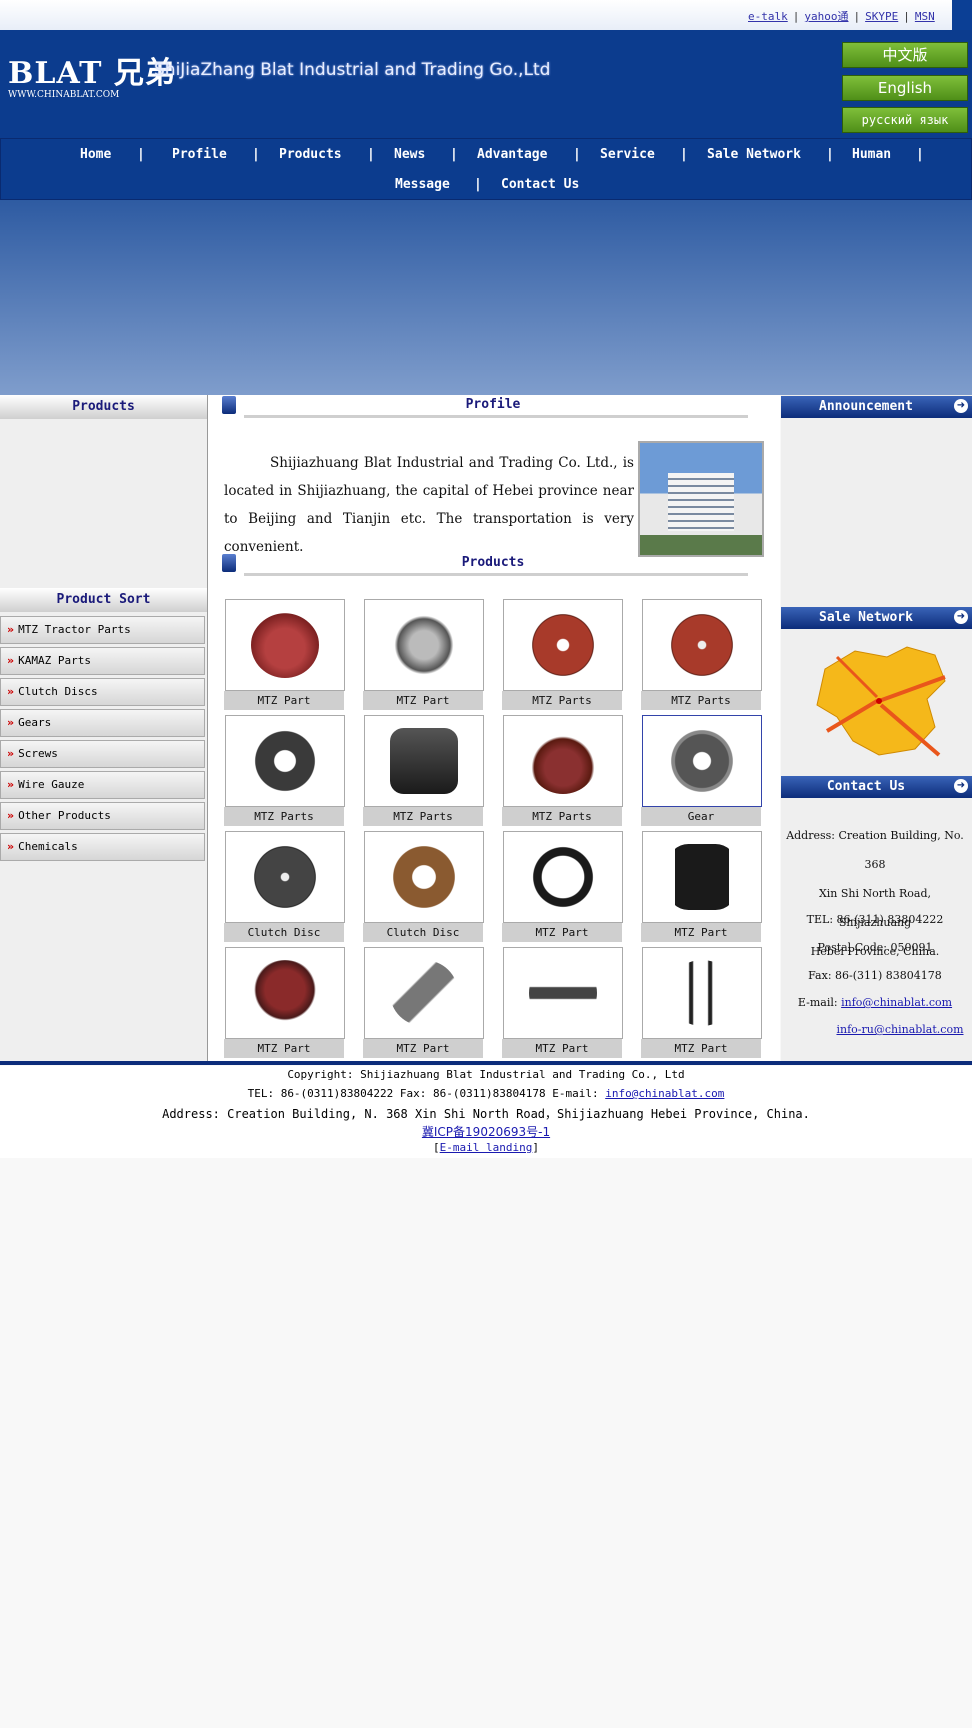 The image size is (972, 1728). I want to click on nav-advantage: Advantage, so click(512, 154).